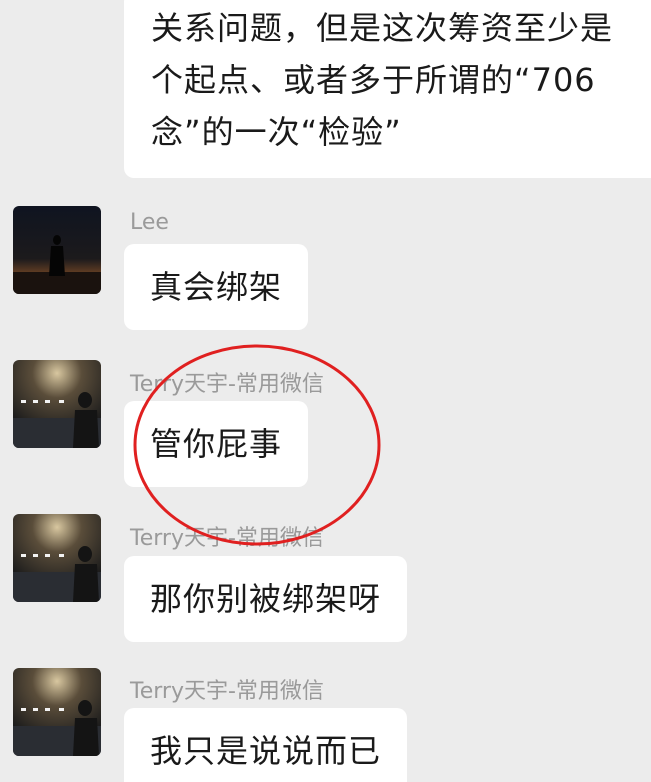  Describe the element at coordinates (216, 444) in the screenshot. I see `message-bubble: 管你屁事` at that location.